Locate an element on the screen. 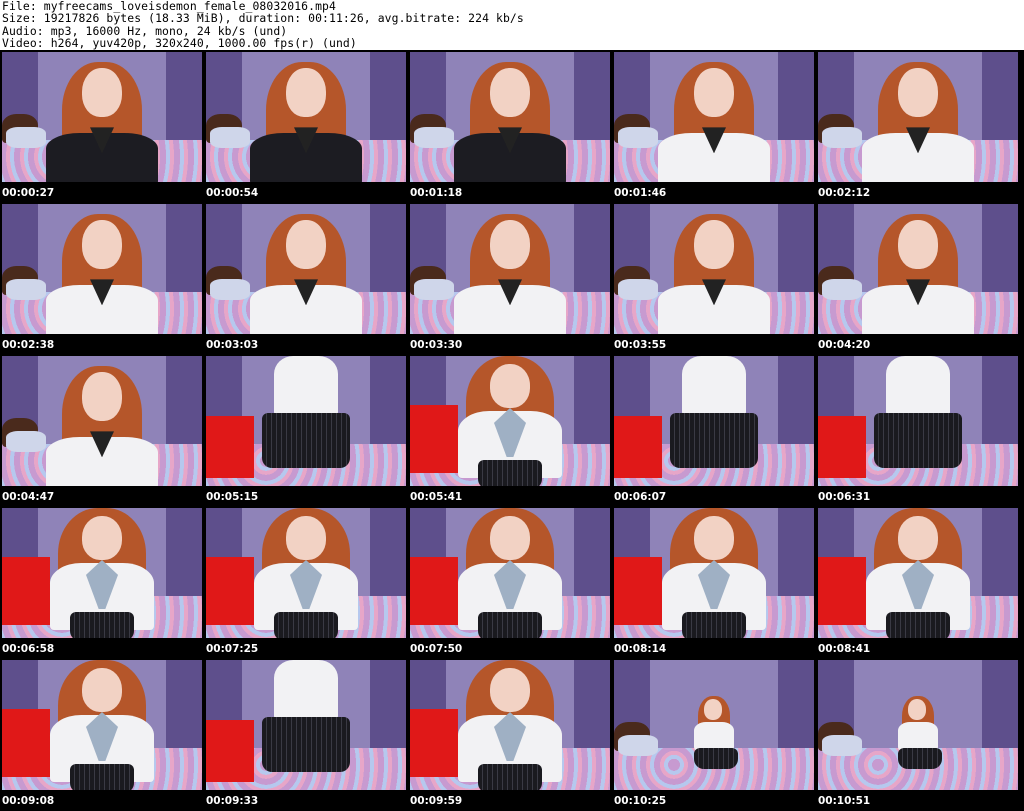 The height and width of the screenshot is (811, 1024). timestamp-label: 00:00:54 is located at coordinates (232, 193).